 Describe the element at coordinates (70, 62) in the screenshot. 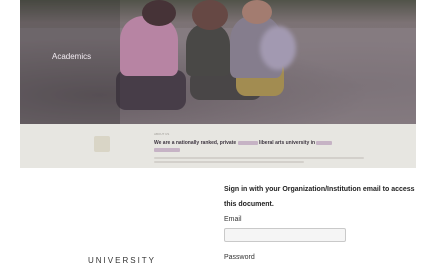

I see `hero-overlay-left` at that location.